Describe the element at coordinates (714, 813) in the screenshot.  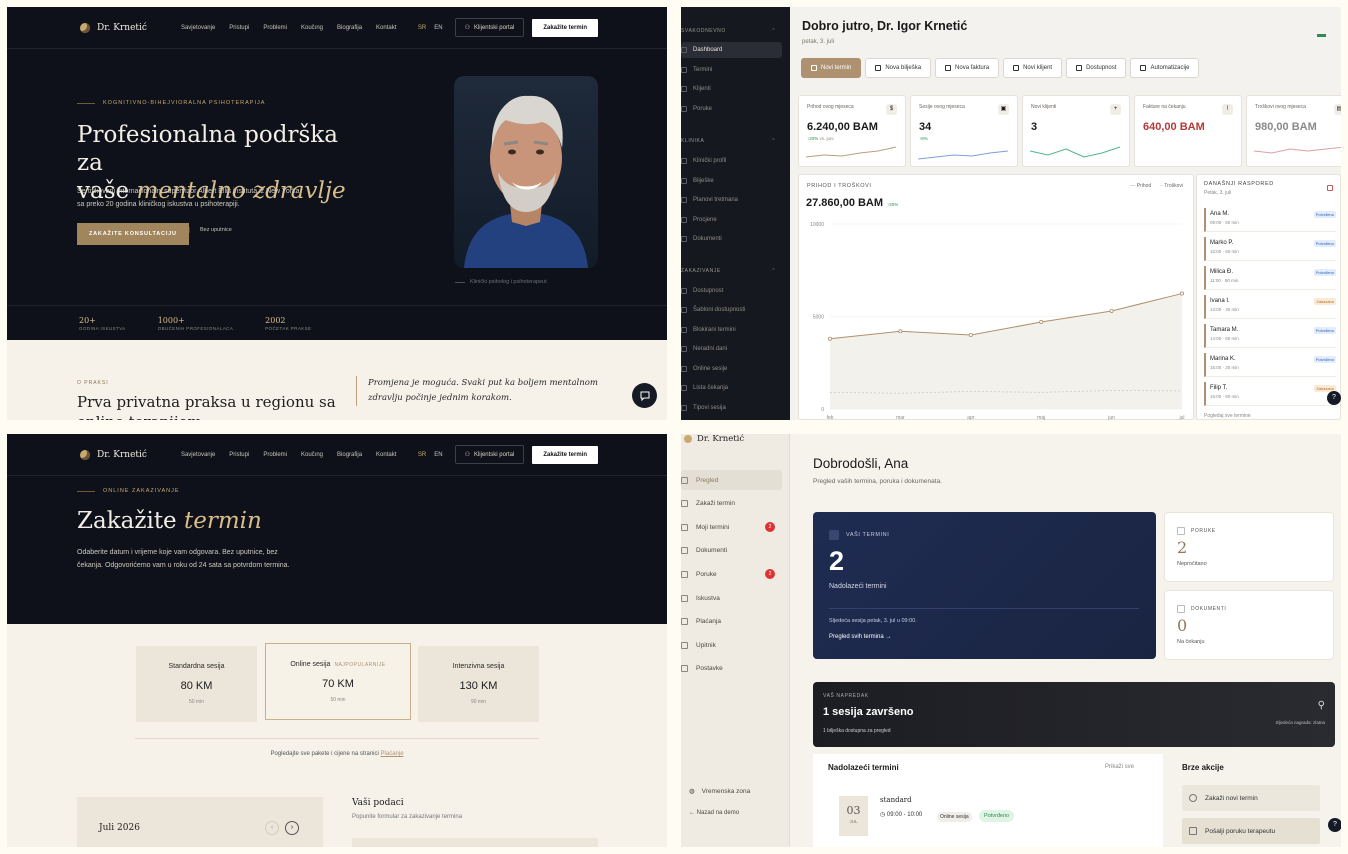
I see `back-to-demo-link: ← Nazad na demo` at that location.